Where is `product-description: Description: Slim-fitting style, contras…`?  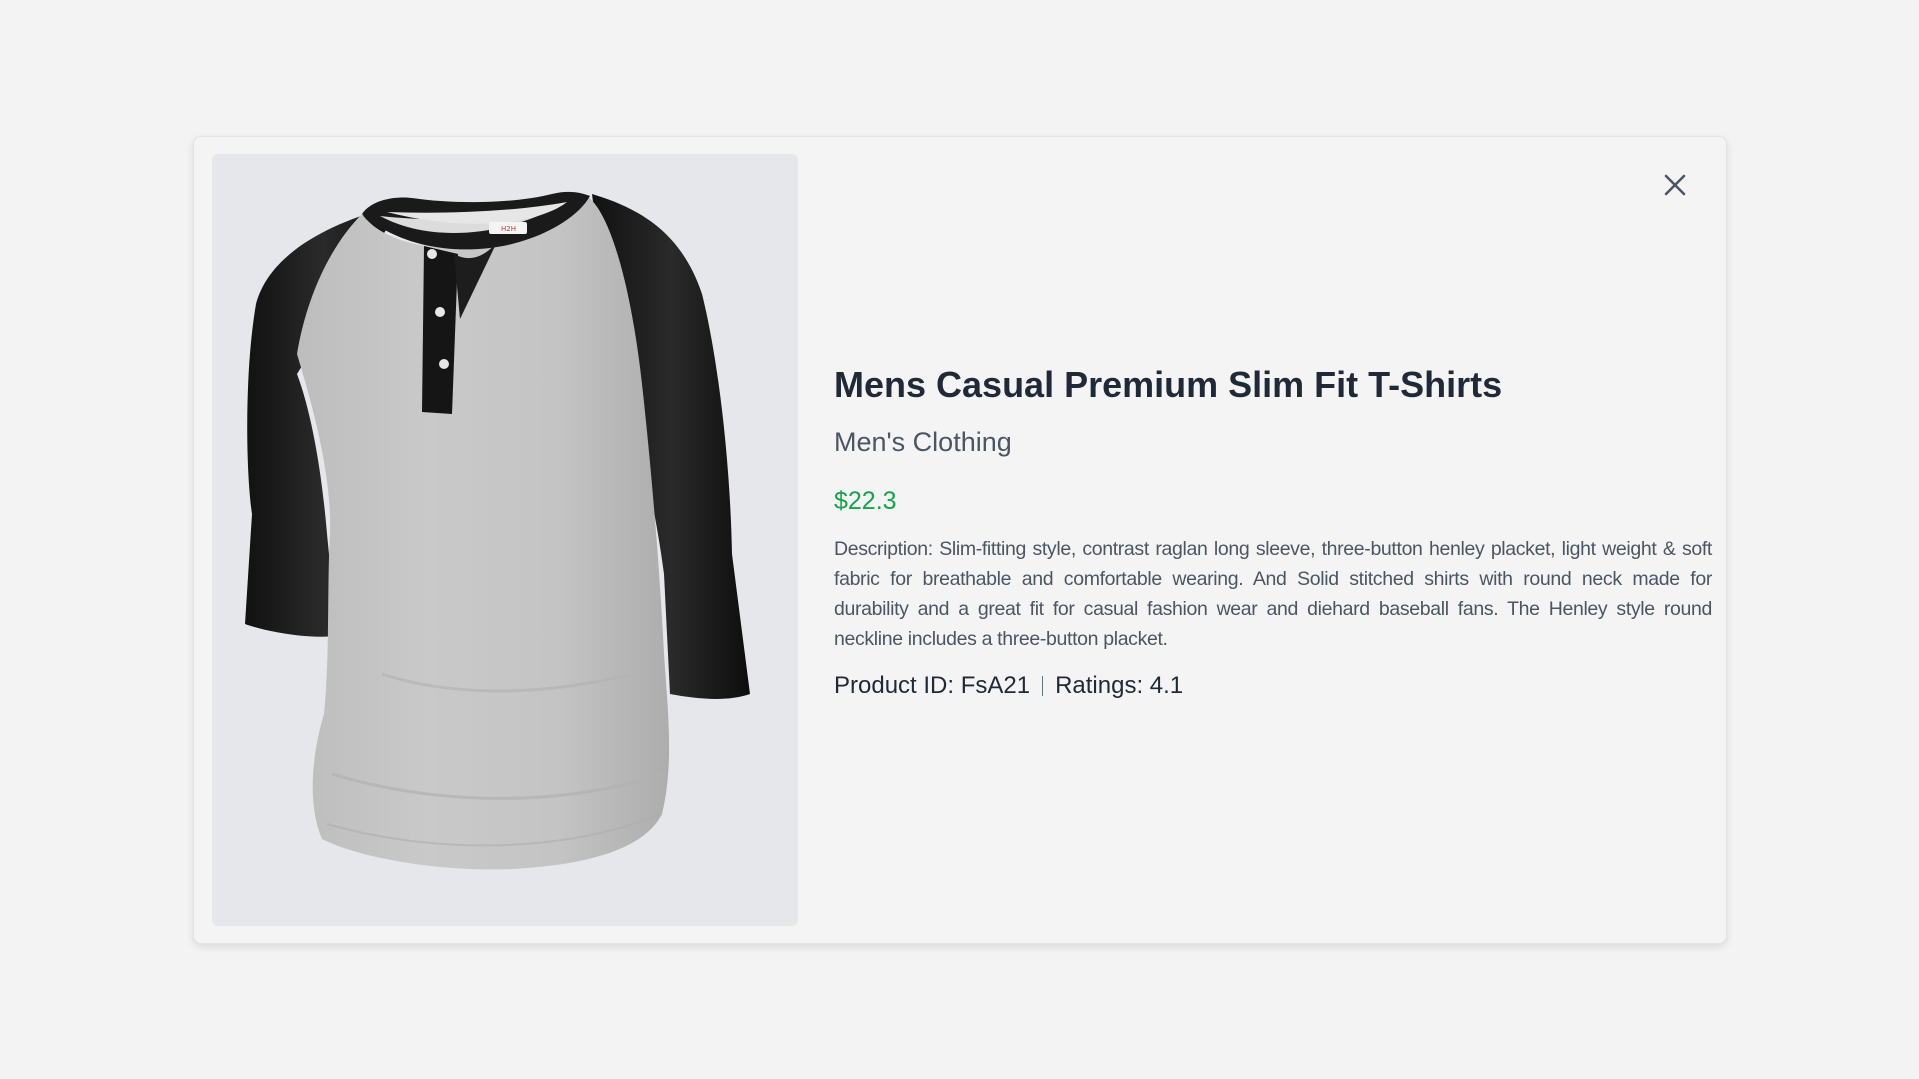 product-description: Description: Slim-fitting style, contras… is located at coordinates (1273, 594).